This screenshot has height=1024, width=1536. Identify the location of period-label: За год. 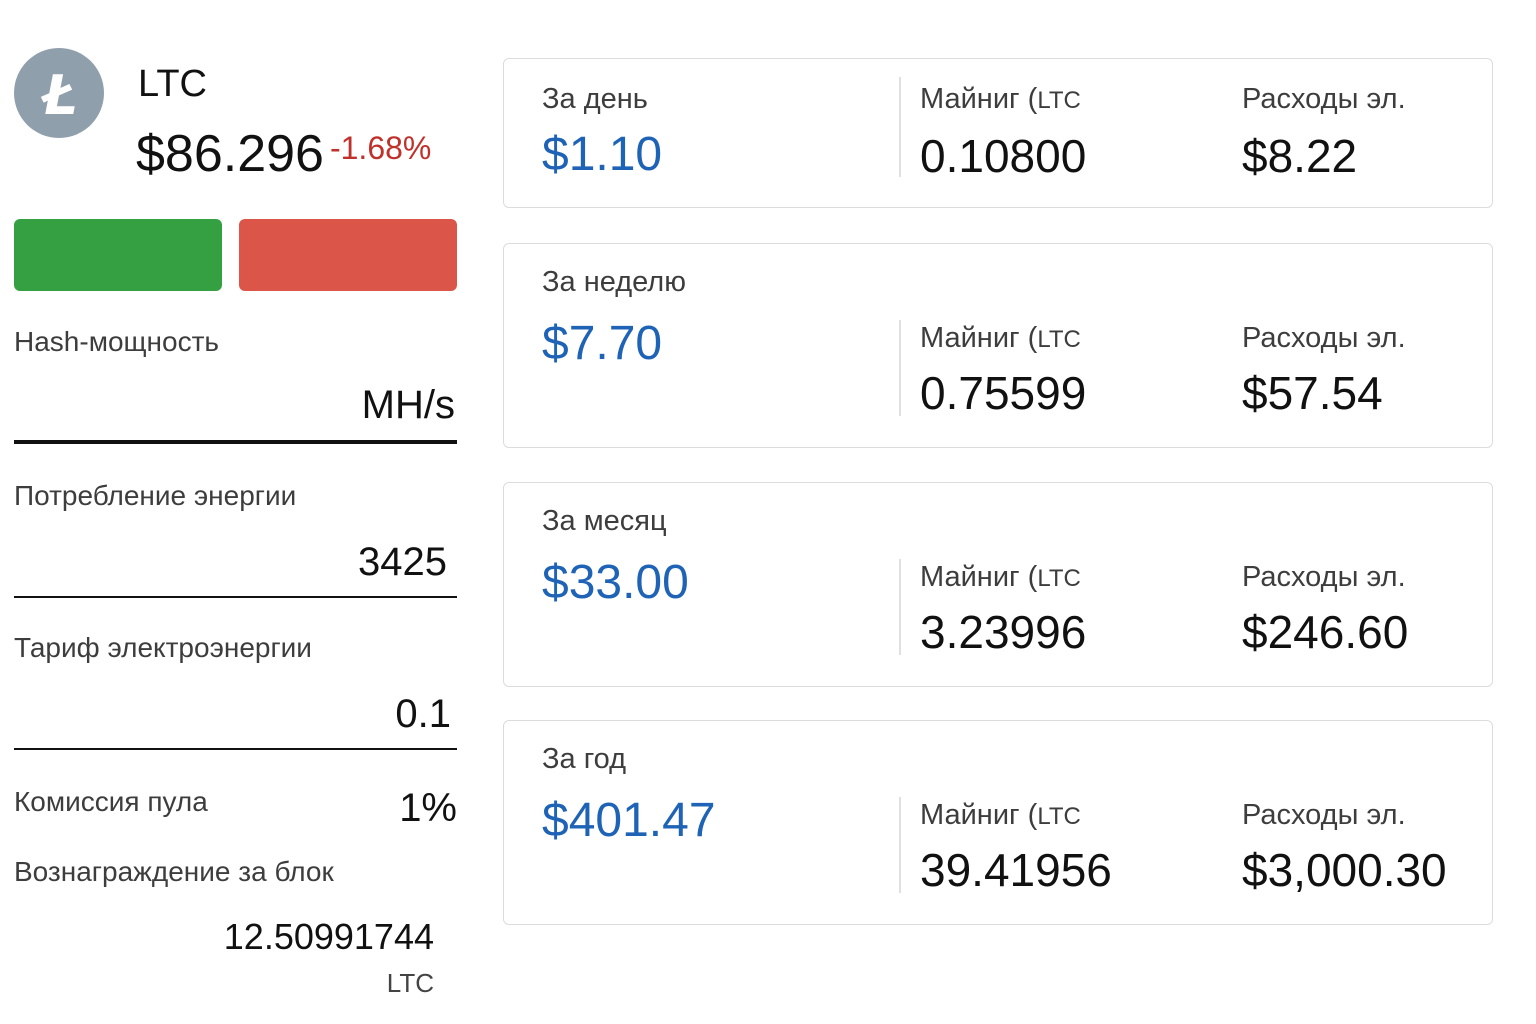
(584, 759).